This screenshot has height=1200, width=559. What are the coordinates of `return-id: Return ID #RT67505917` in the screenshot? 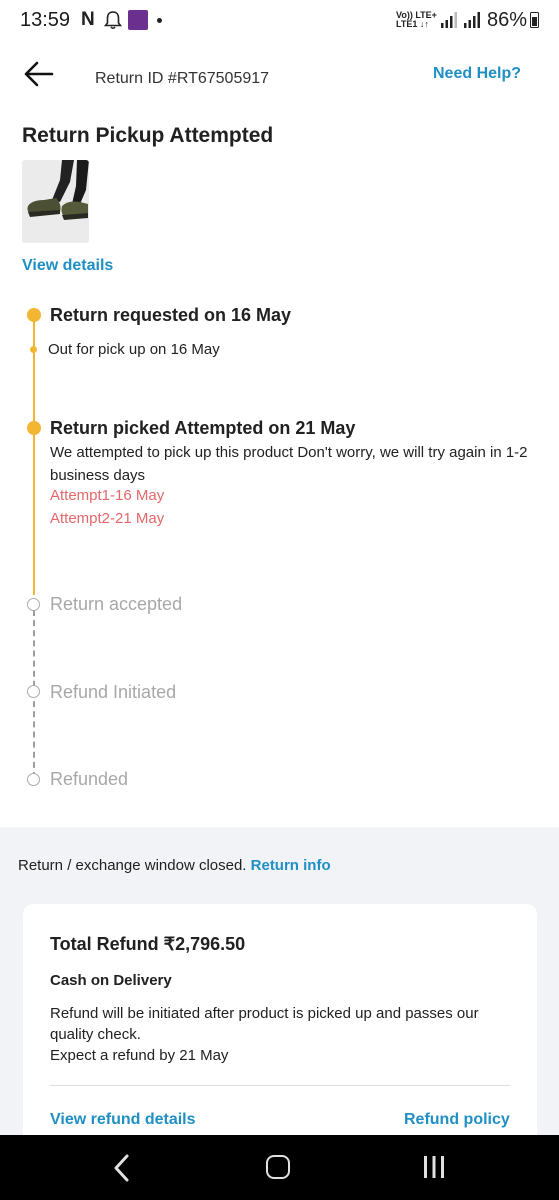 It's located at (182, 78).